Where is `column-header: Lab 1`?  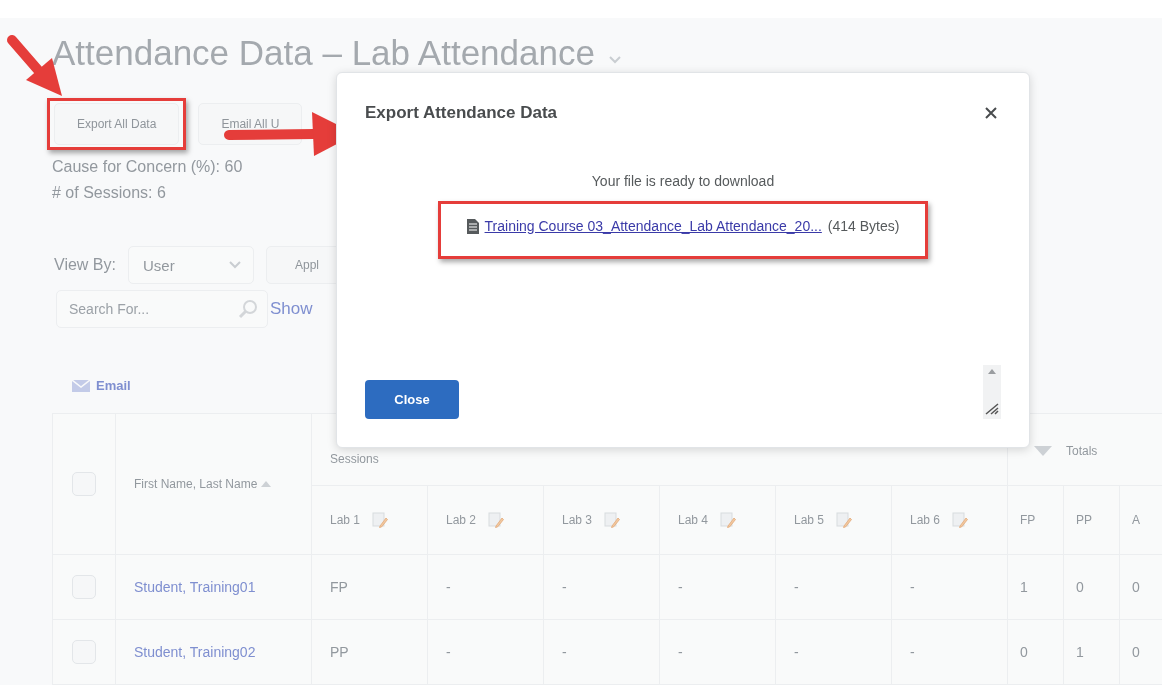 column-header: Lab 1 is located at coordinates (345, 520).